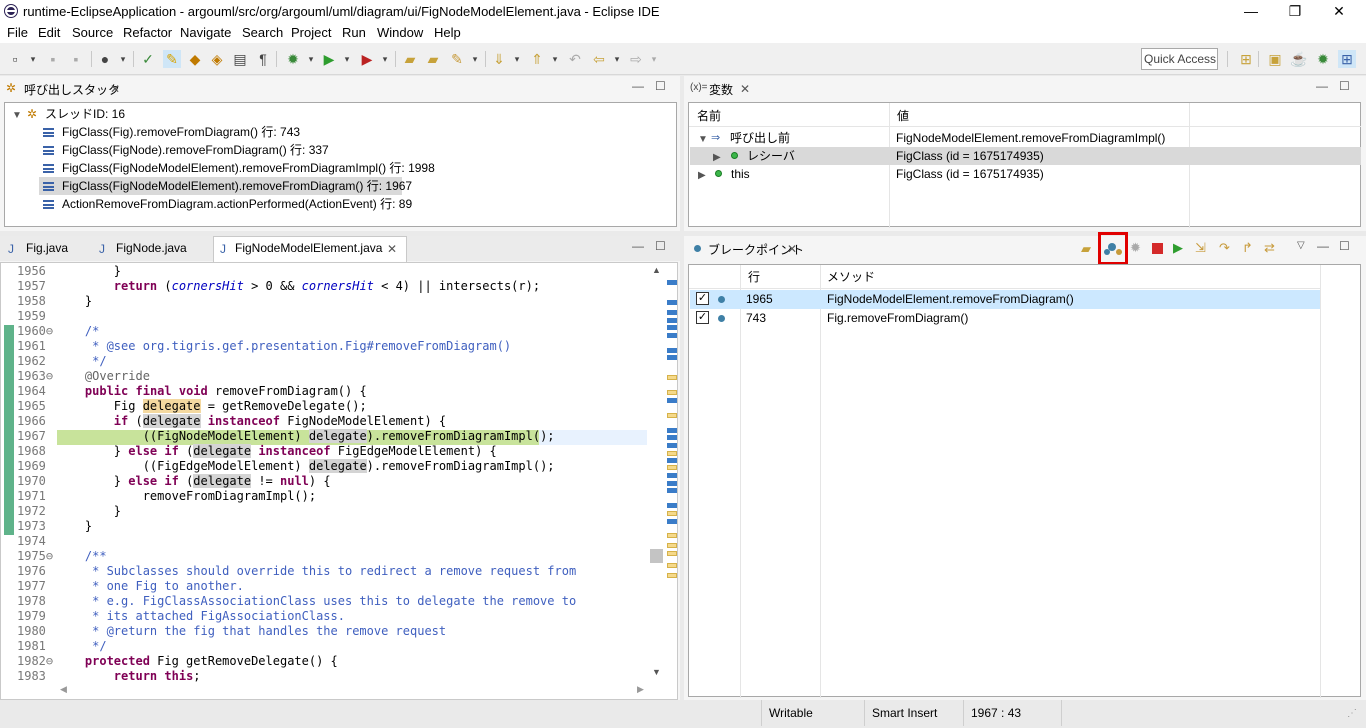  I want to click on open-folder-icon: ▰, so click(433, 59).